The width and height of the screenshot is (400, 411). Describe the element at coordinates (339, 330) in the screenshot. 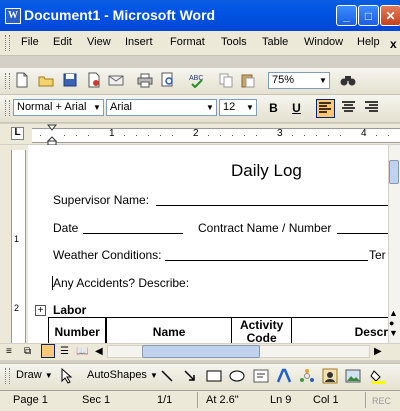

I see `table-header-cell: Descr` at that location.